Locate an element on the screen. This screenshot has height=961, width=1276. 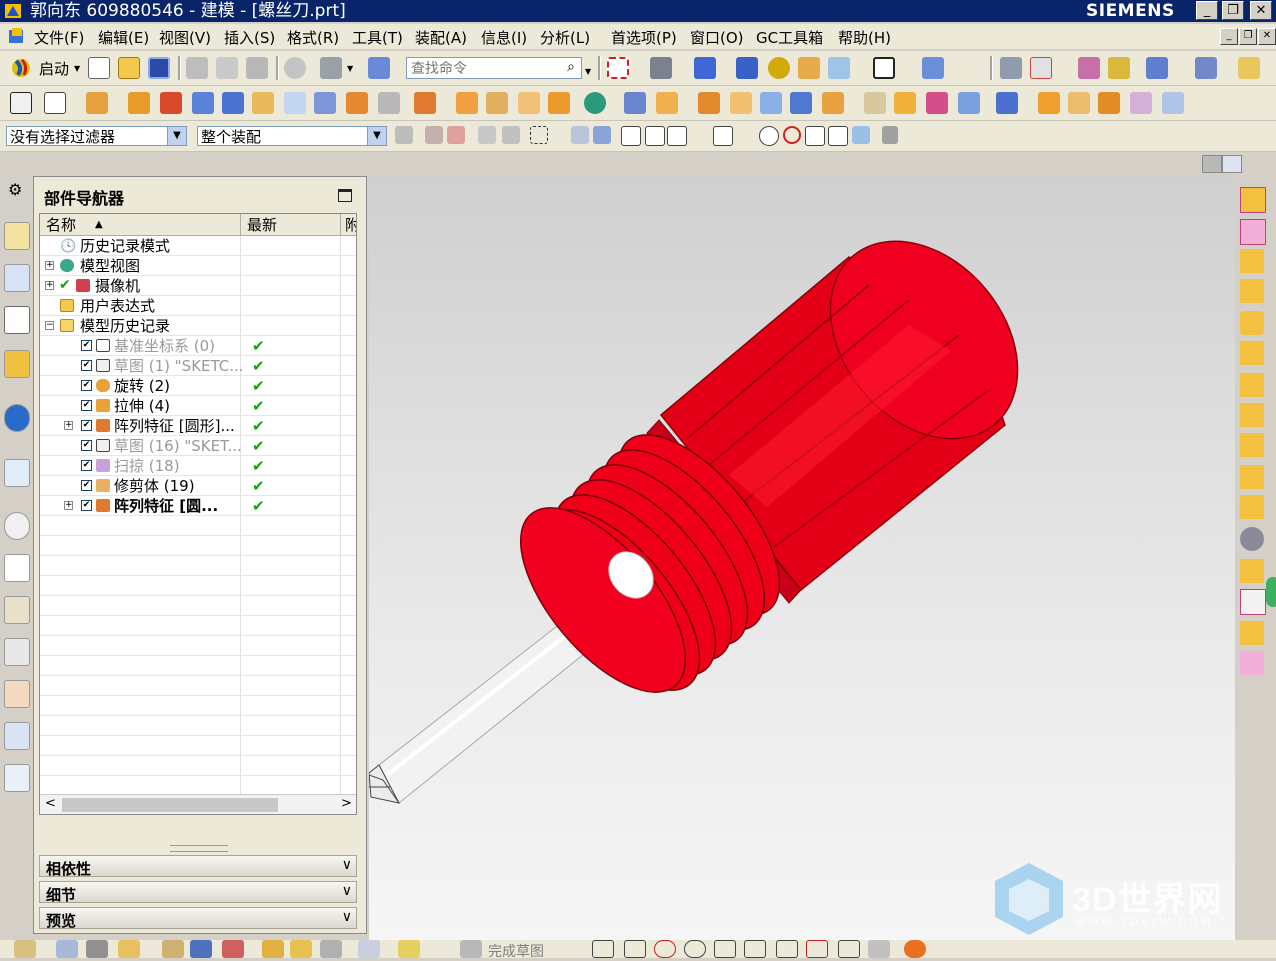
pad-icon is located at coordinates (263, 103).